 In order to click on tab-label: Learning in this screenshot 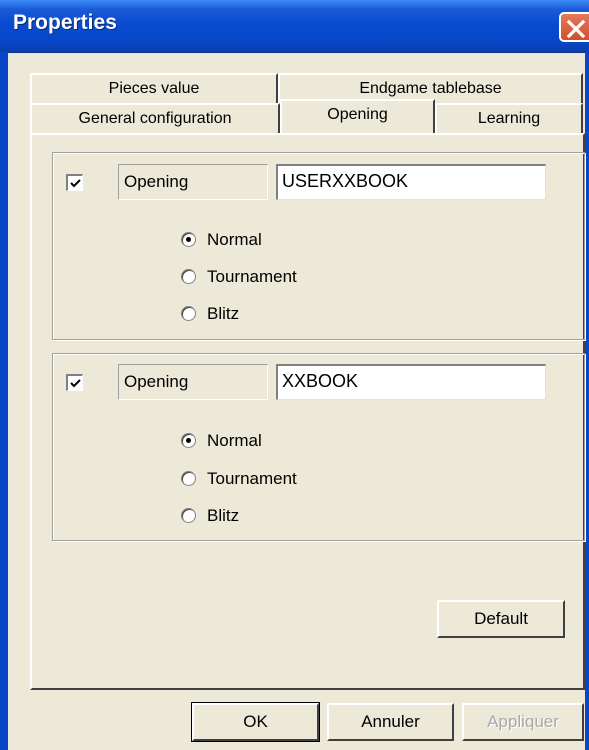, I will do `click(509, 118)`.